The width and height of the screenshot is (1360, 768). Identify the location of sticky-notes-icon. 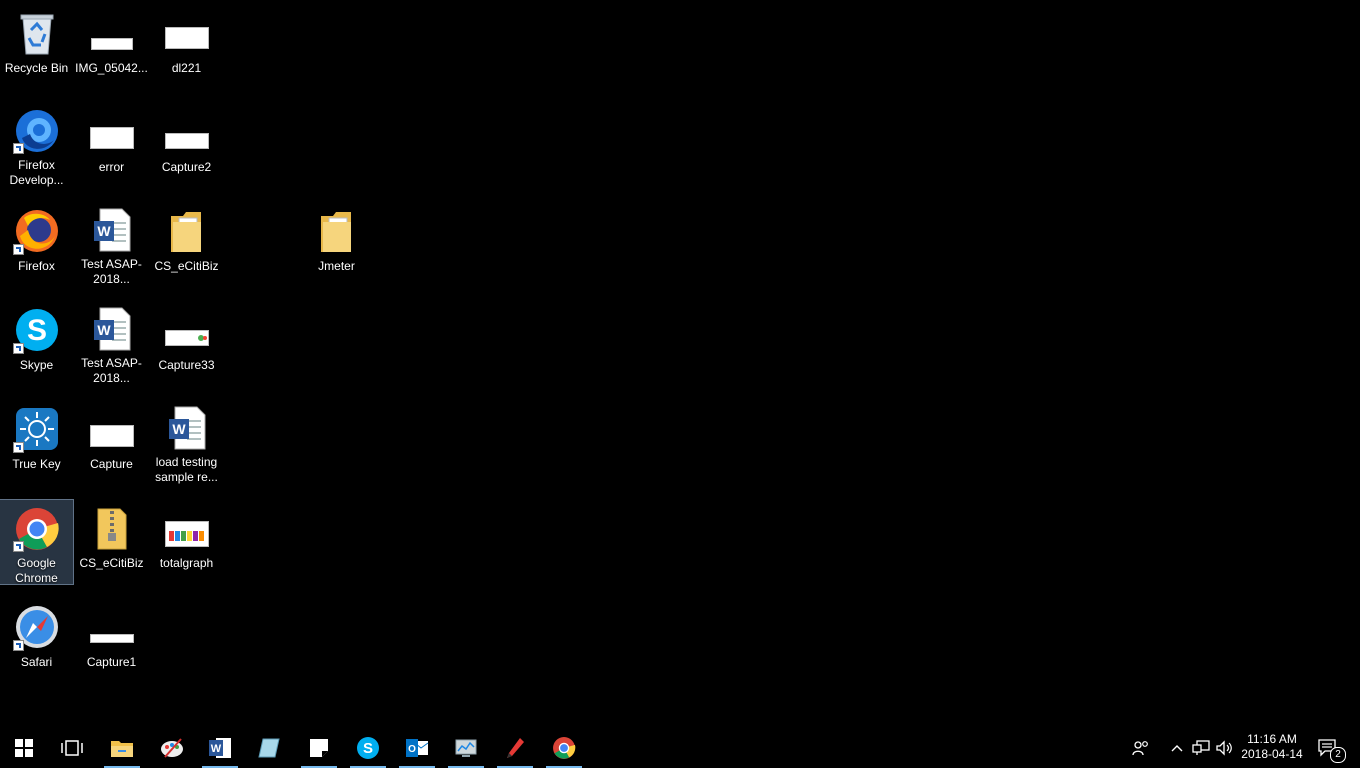
(319, 748).